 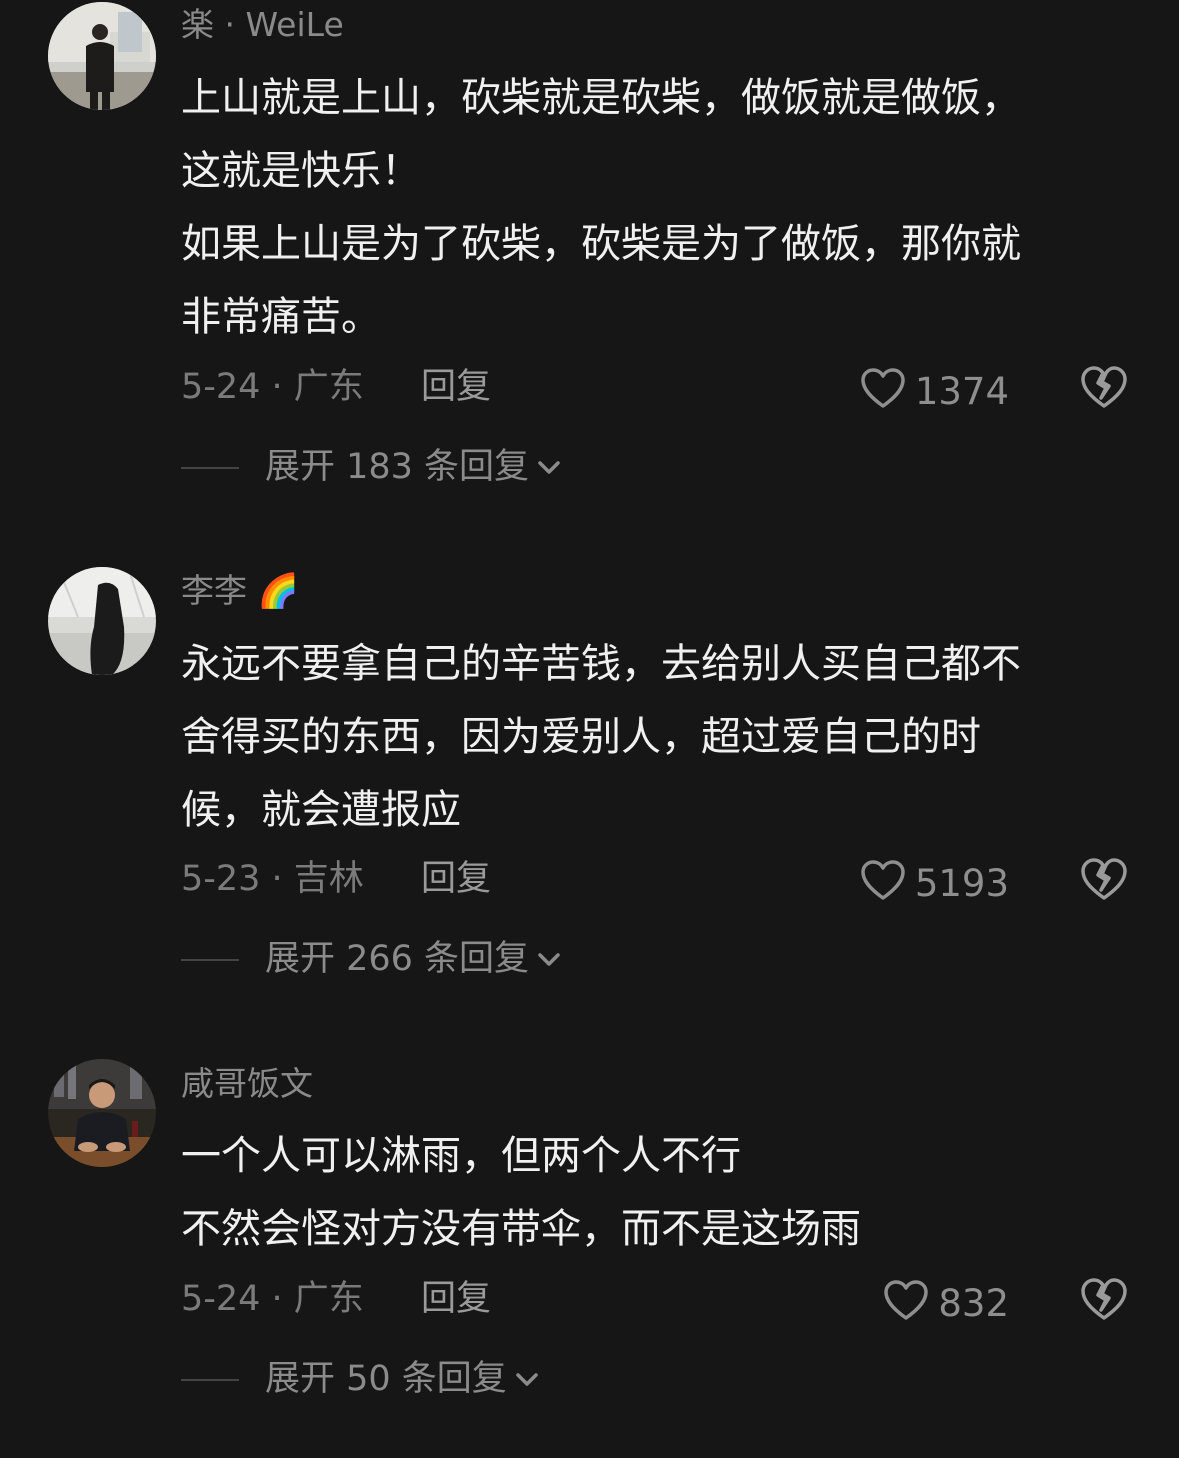 What do you see at coordinates (272, 879) in the screenshot?
I see `date-location: 5-23 · 吉林` at bounding box center [272, 879].